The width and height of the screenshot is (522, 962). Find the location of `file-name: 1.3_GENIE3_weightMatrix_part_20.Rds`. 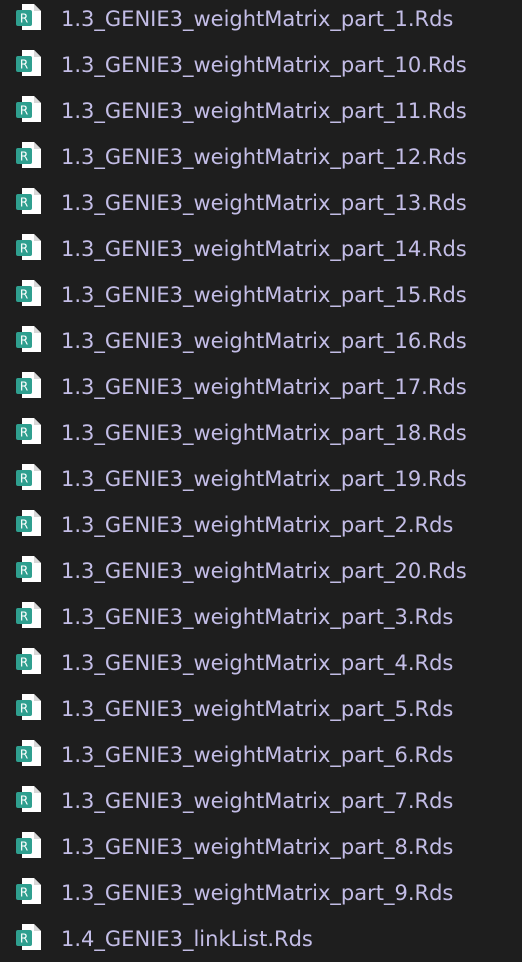

file-name: 1.3_GENIE3_weightMatrix_part_20.Rds is located at coordinates (264, 571).